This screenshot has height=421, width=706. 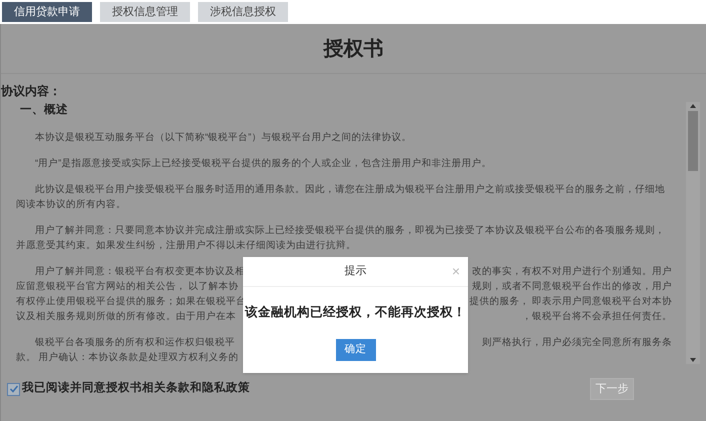 I want to click on paragraph: 用户了解并同意：只要同意本协议并完成注册或实际上已经接受银税平台提供的服务，即视为已接受了本协议及银税平台公布的各项服务规则，并愿意受其约束。如果发生纠纷，注册用户不得以未仔细阅读为由进行抗辩。, so click(x=341, y=239).